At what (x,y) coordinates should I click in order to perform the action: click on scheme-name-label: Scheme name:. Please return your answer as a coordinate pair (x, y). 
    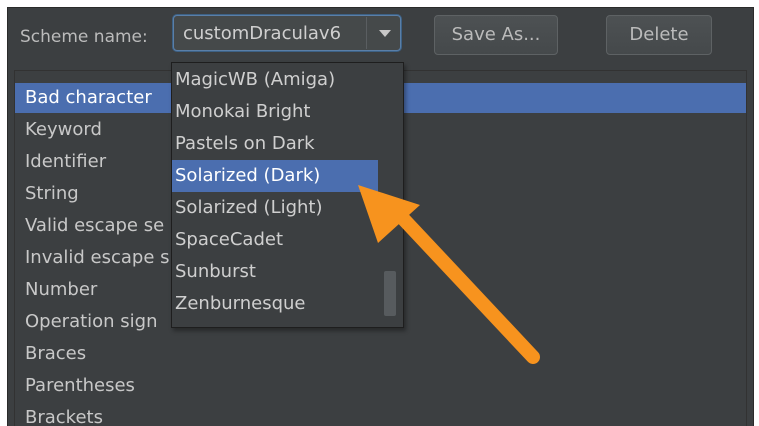
    Looking at the image, I should click on (84, 37).